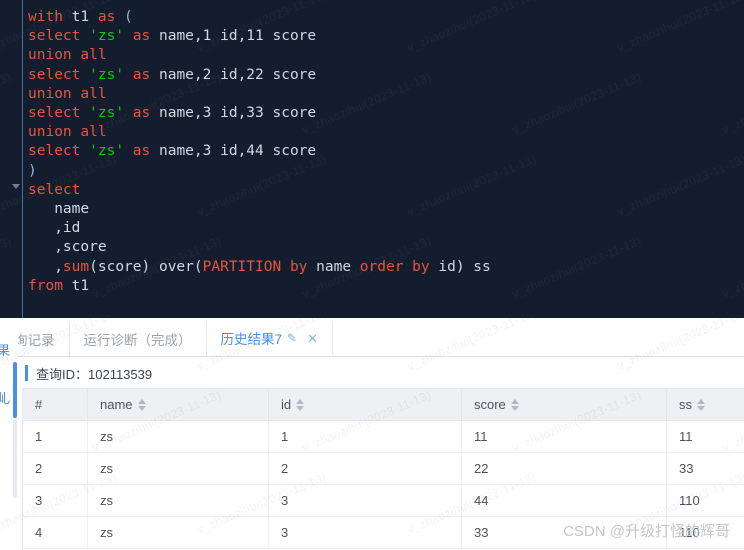 This screenshot has width=744, height=550. What do you see at coordinates (646, 530) in the screenshot?
I see `csdn-watermark: CSDN @升级打怪的辉哥` at bounding box center [646, 530].